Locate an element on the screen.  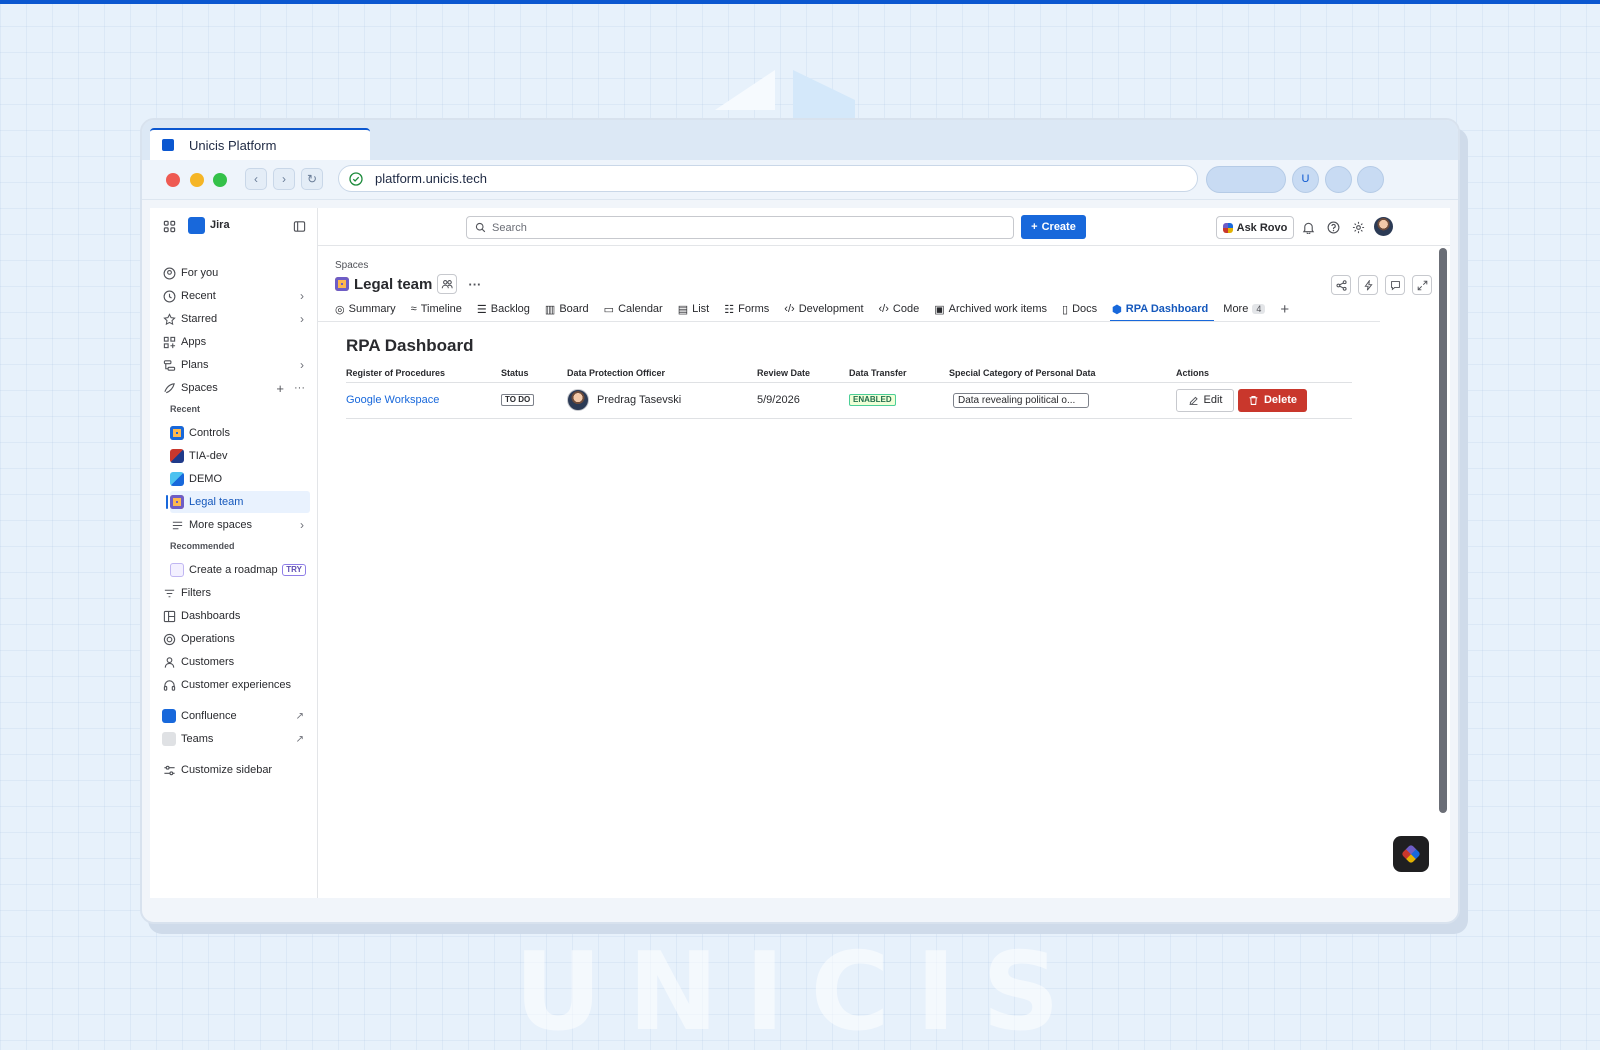
tab-docs: ▯ Docs is located at coordinates (1079, 309).